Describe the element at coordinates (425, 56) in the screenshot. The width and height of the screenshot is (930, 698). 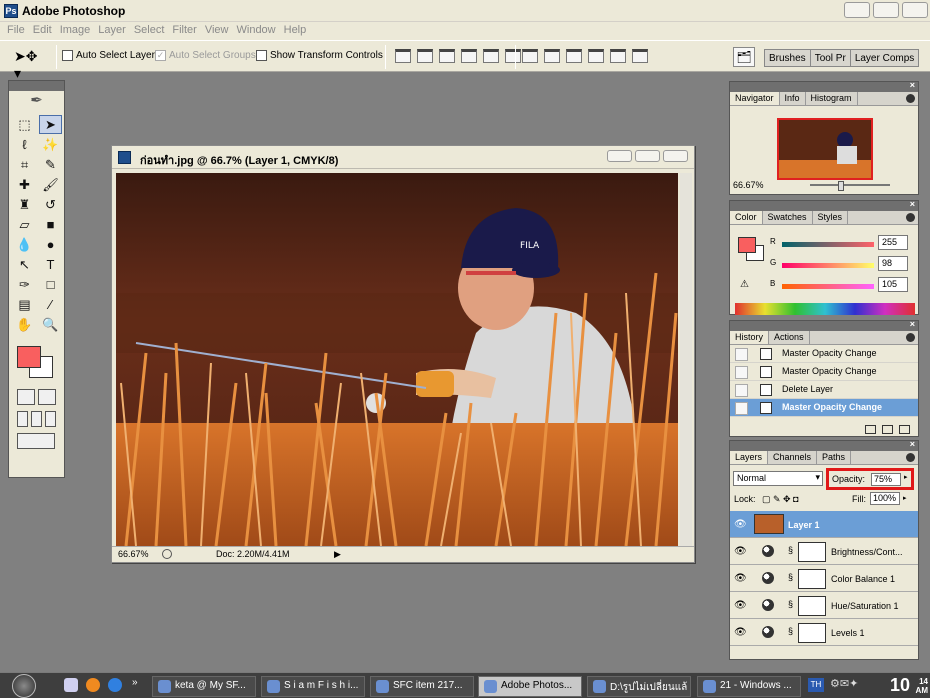
I see `align-vcenter-icon` at that location.